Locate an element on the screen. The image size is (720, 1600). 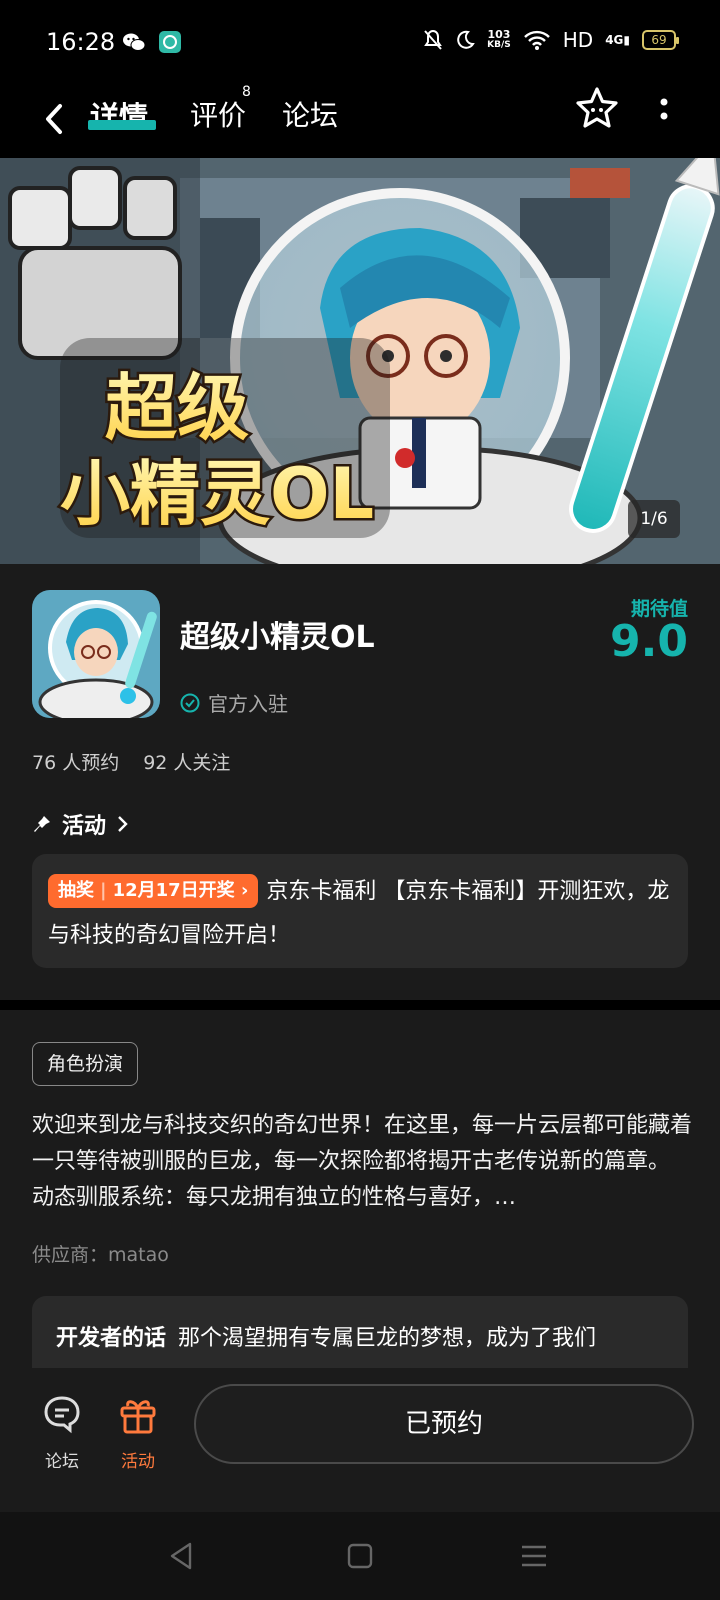
system-back-icon is located at coordinates (182, 1556).